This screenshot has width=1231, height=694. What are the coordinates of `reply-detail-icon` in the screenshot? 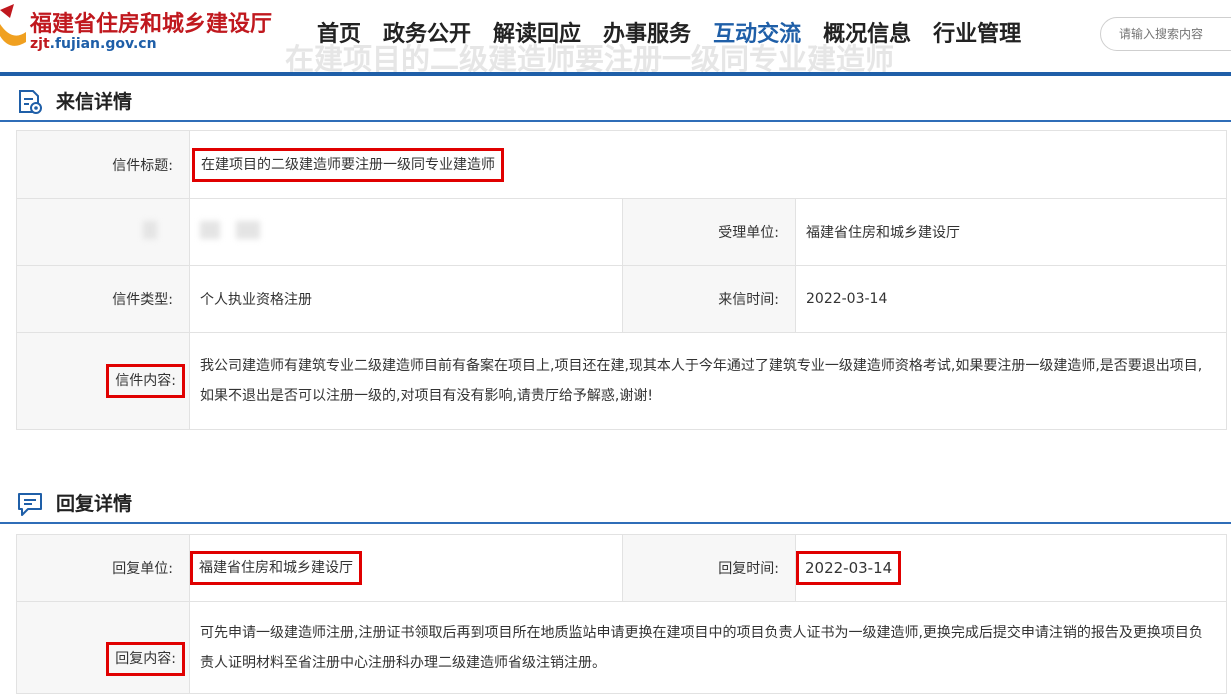 It's located at (30, 504).